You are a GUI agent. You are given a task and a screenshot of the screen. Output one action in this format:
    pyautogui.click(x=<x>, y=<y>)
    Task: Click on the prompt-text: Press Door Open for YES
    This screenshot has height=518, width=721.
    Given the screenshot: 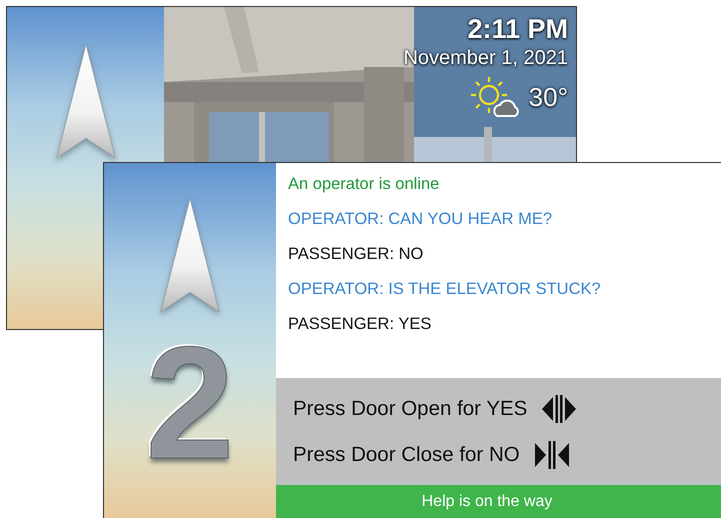 What is the action you would take?
    pyautogui.click(x=410, y=409)
    